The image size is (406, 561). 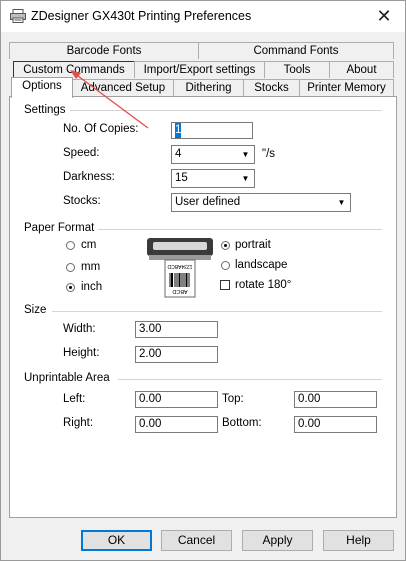 What do you see at coordinates (277, 540) in the screenshot?
I see `apply-button: Apply` at bounding box center [277, 540].